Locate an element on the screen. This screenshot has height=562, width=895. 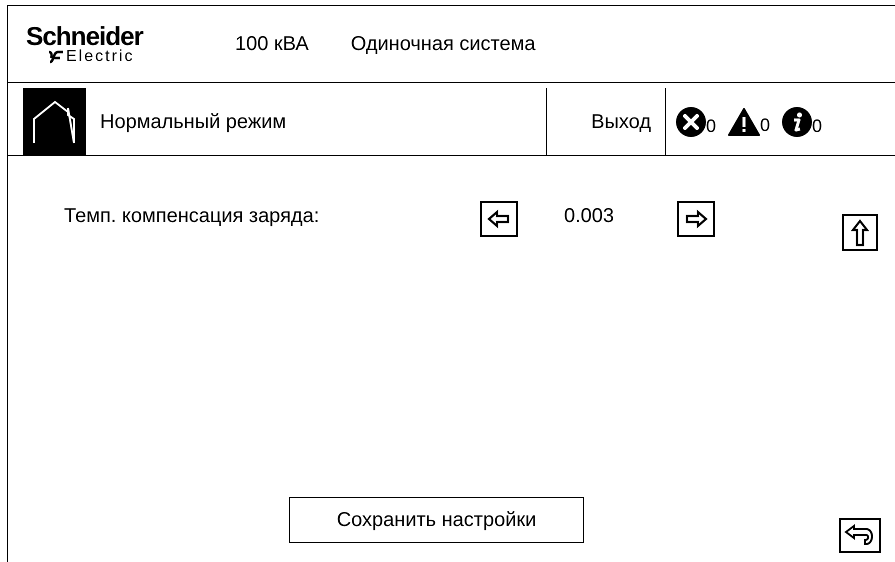
increase-icon is located at coordinates (696, 219).